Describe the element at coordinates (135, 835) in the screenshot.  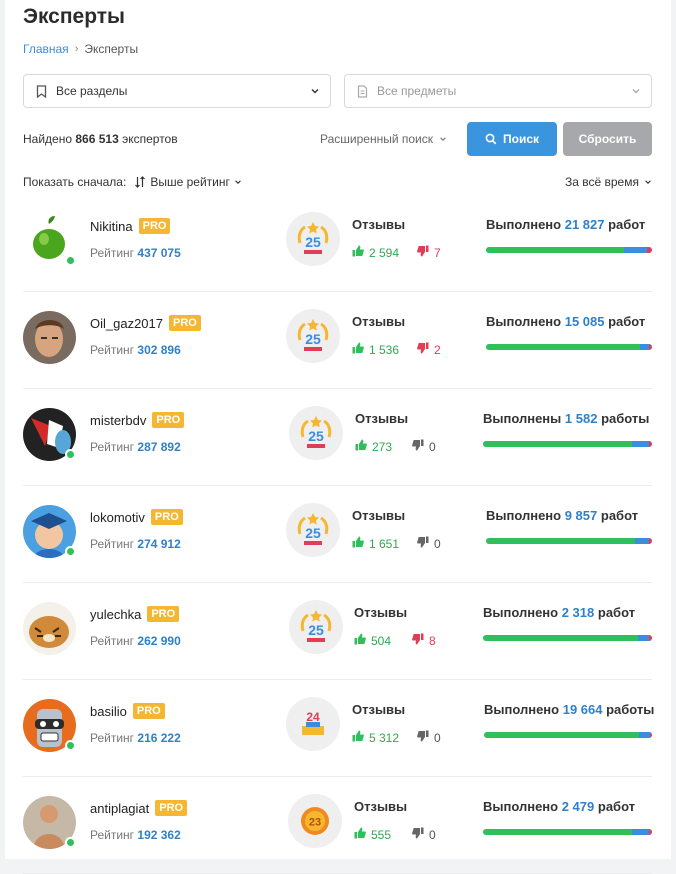
I see `expert-rating: Рейтинг 192 362` at that location.